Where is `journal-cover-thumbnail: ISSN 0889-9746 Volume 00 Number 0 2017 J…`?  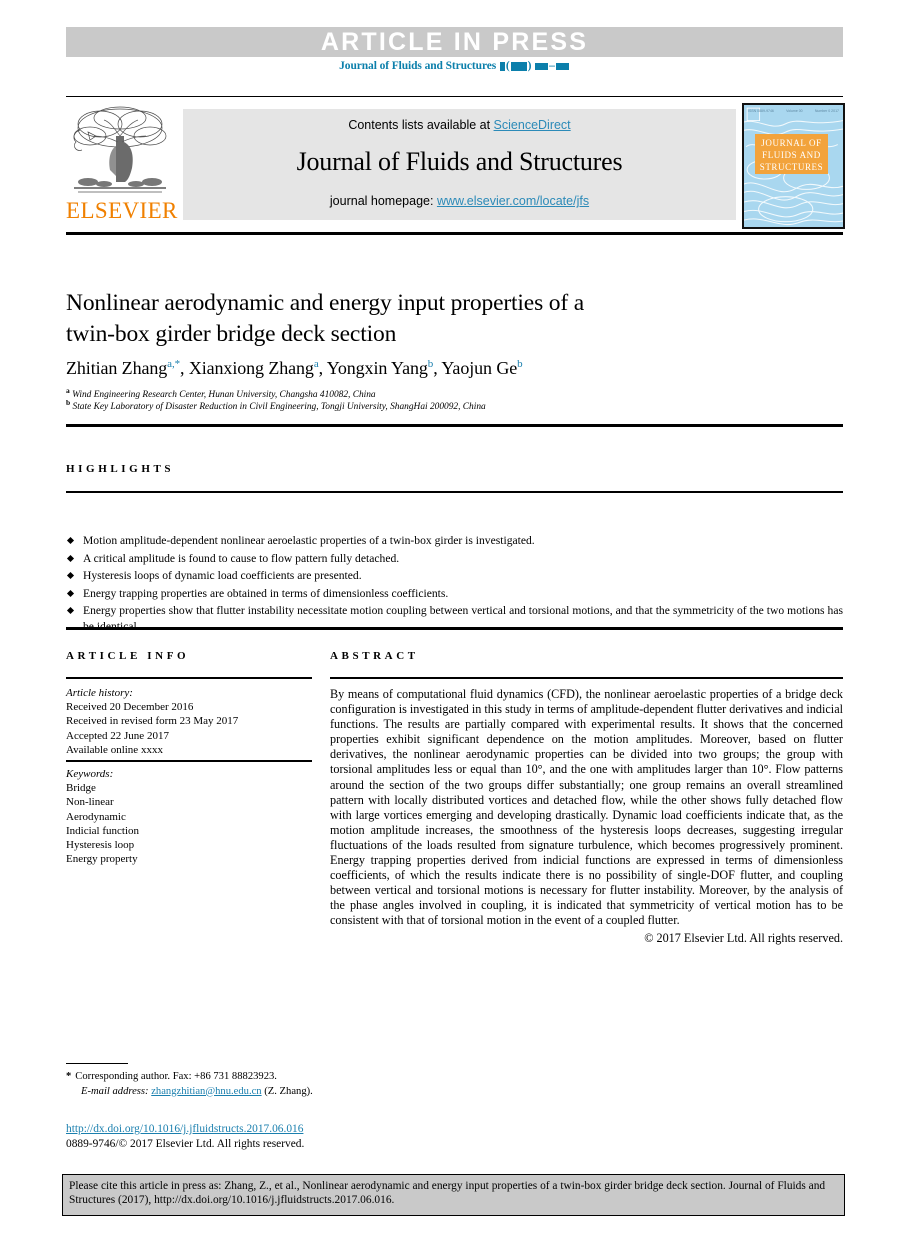
journal-cover-thumbnail: ISSN 0889-9746 Volume 00 Number 0 2017 J… is located at coordinates (793, 166).